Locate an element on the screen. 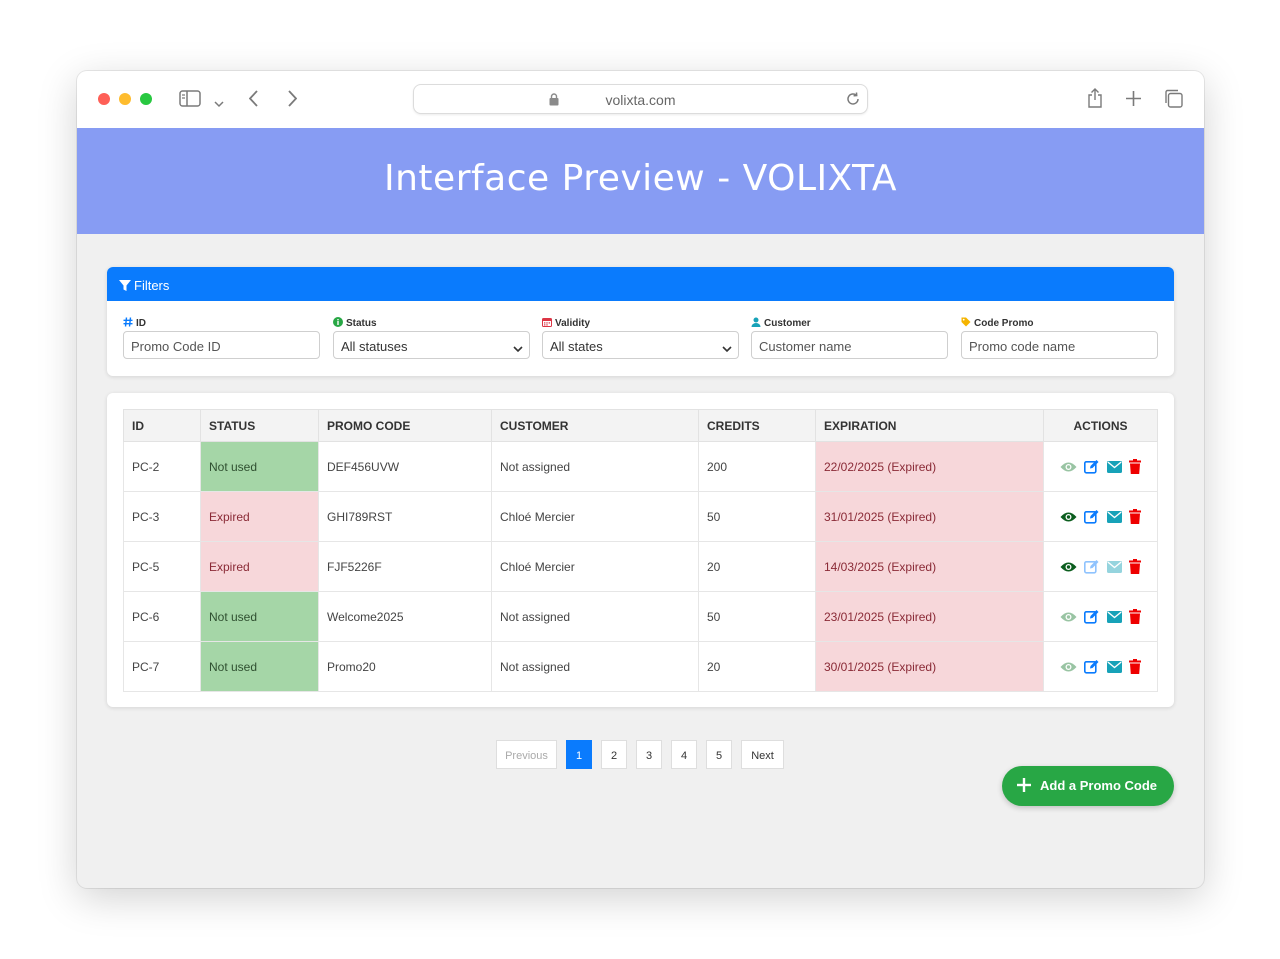  sidebar-toggle-icon is located at coordinates (190, 101).